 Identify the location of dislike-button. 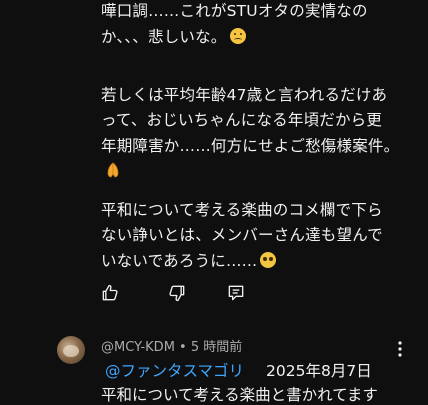
(177, 293).